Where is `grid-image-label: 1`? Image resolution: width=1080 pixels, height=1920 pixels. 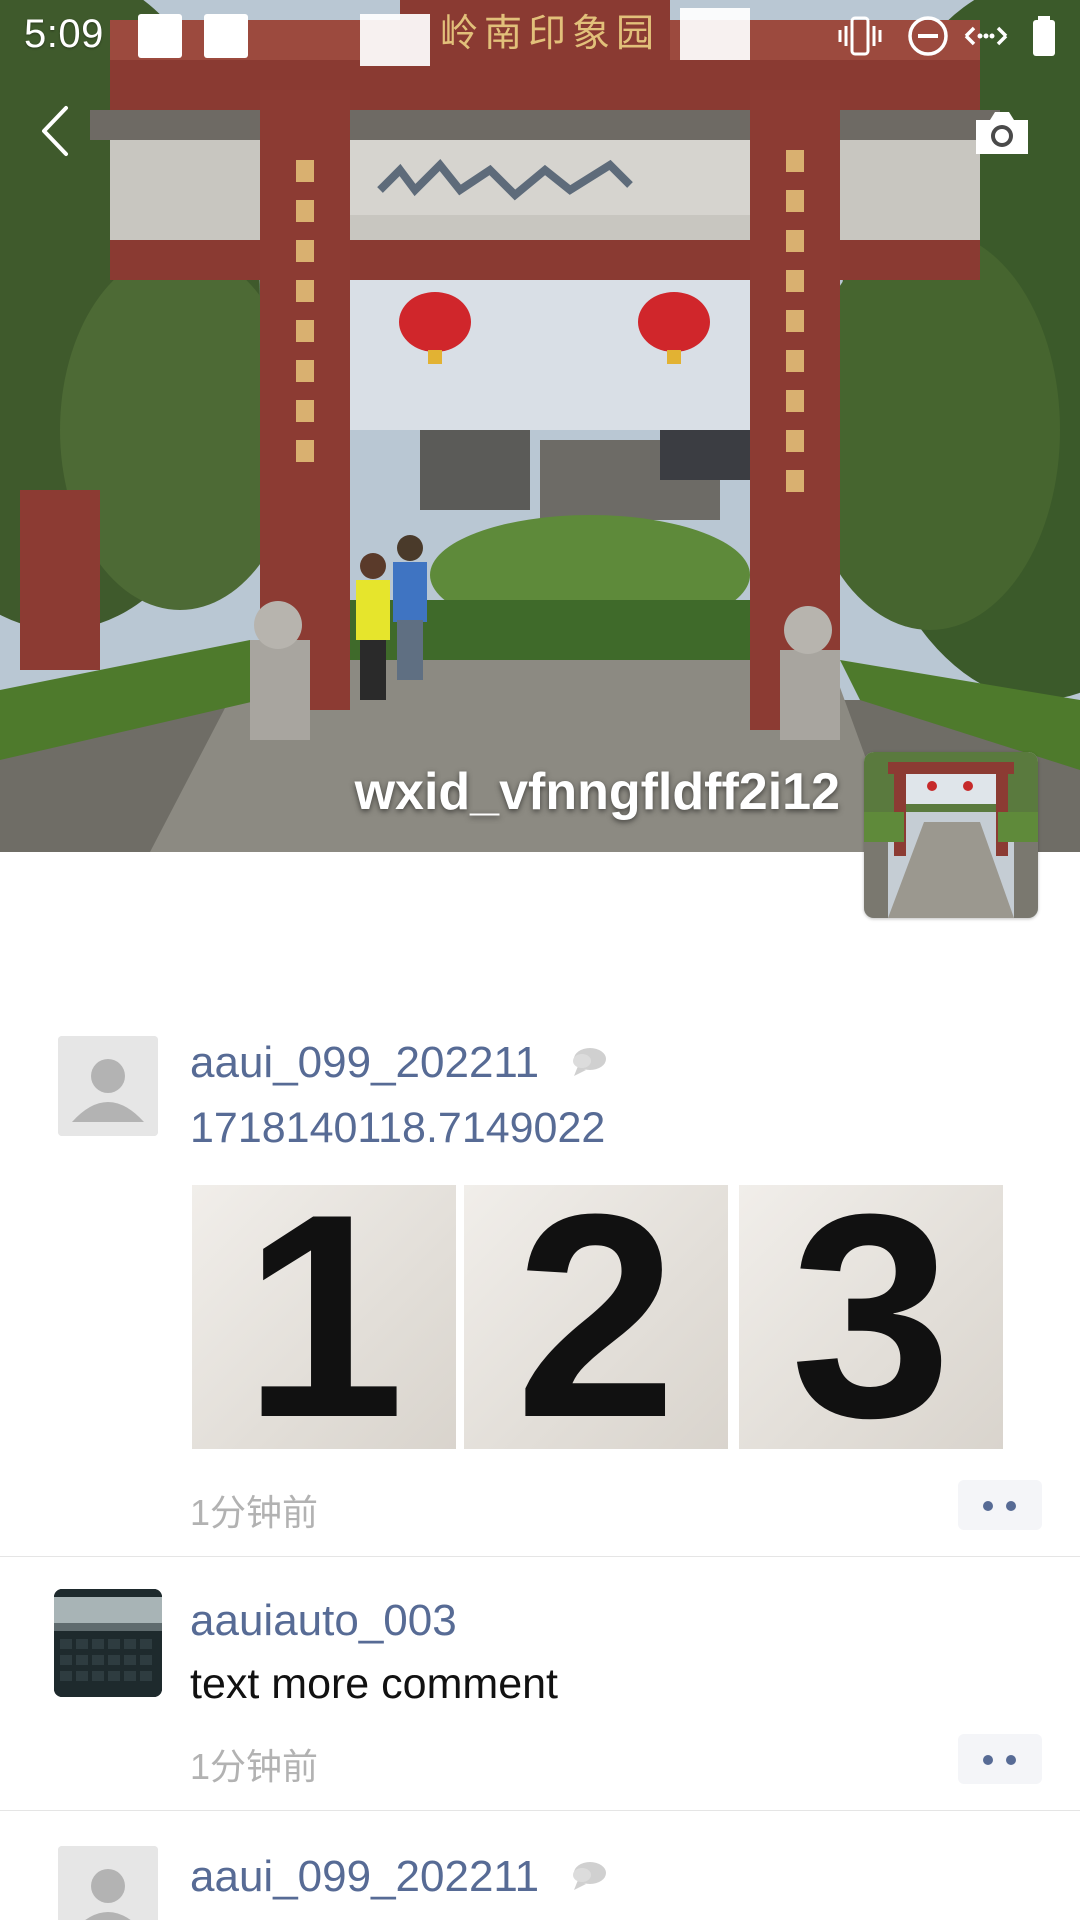 grid-image-label: 1 is located at coordinates (324, 1317).